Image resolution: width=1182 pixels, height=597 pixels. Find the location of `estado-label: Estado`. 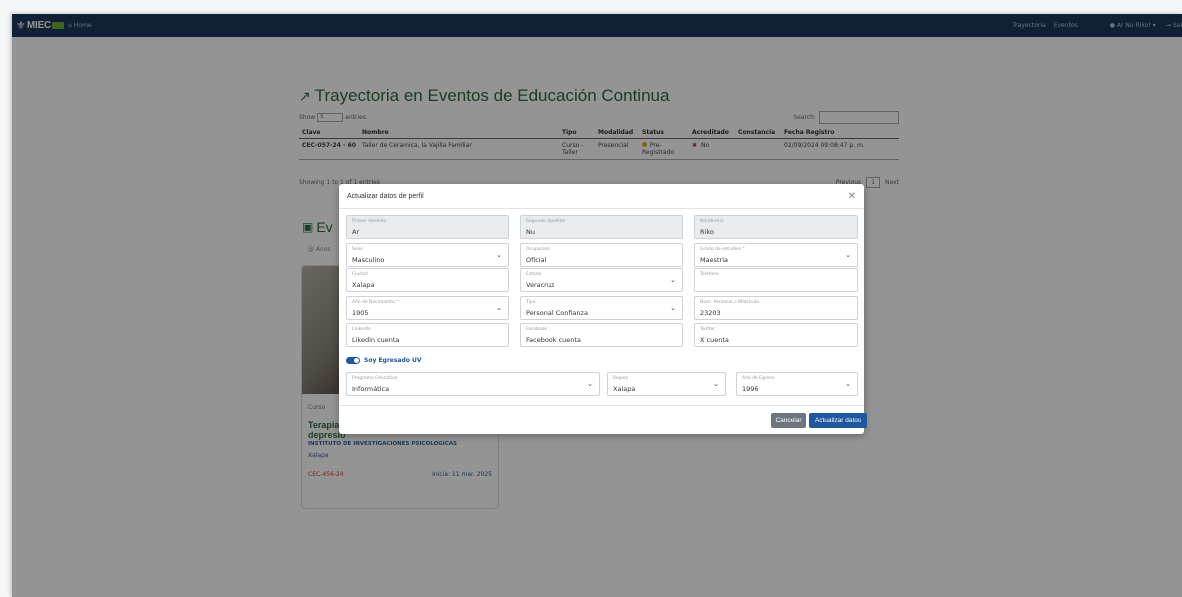

estado-label: Estado is located at coordinates (534, 274).